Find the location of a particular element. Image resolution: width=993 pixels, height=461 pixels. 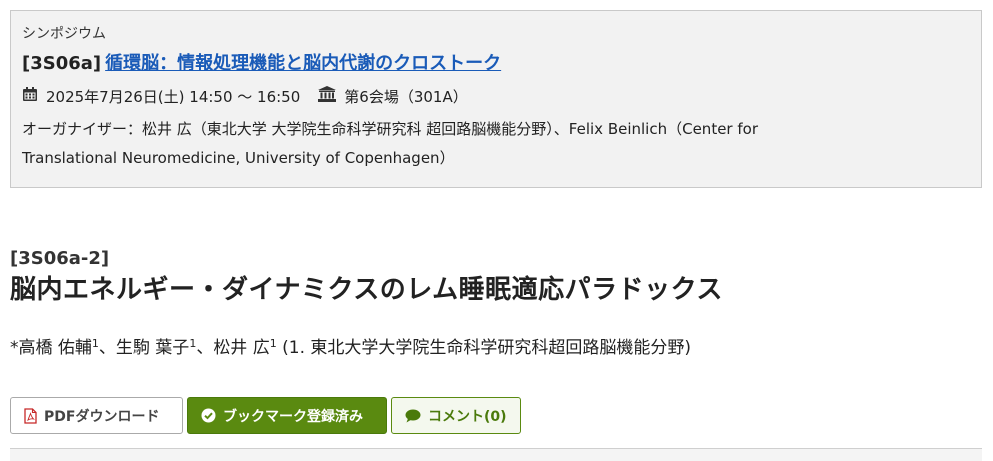

comment-icon is located at coordinates (413, 416).